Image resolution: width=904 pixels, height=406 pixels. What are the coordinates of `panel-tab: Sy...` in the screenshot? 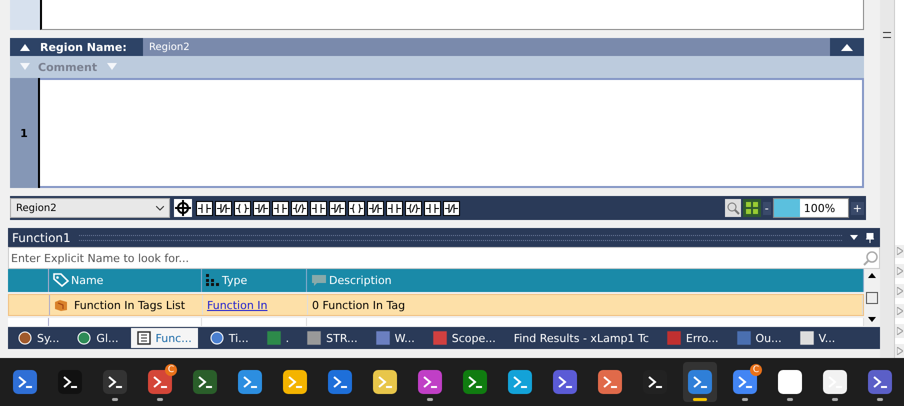 It's located at (39, 338).